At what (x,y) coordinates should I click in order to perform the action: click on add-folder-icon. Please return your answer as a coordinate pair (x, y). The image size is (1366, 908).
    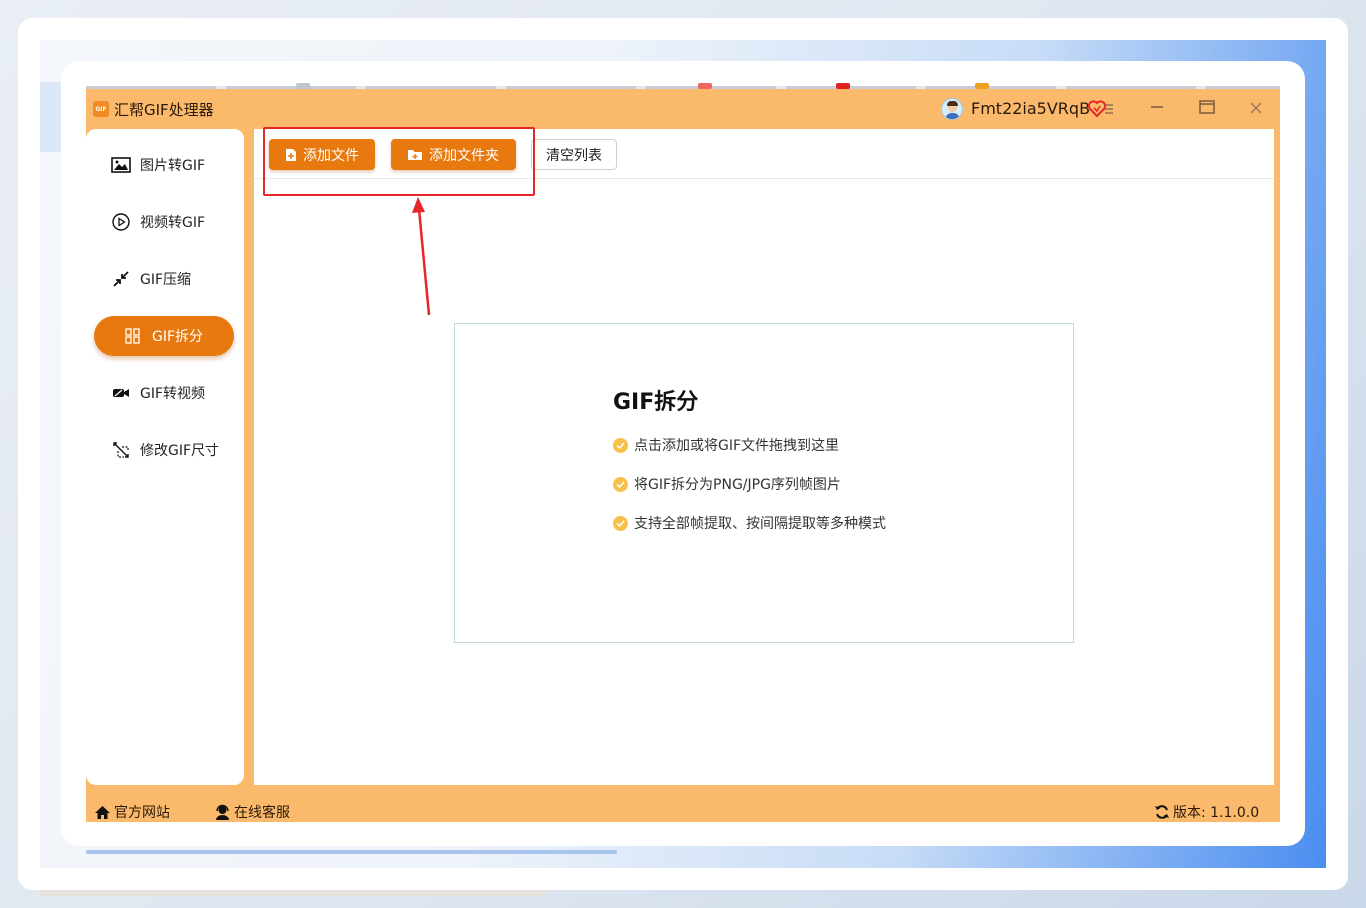
    Looking at the image, I should click on (415, 154).